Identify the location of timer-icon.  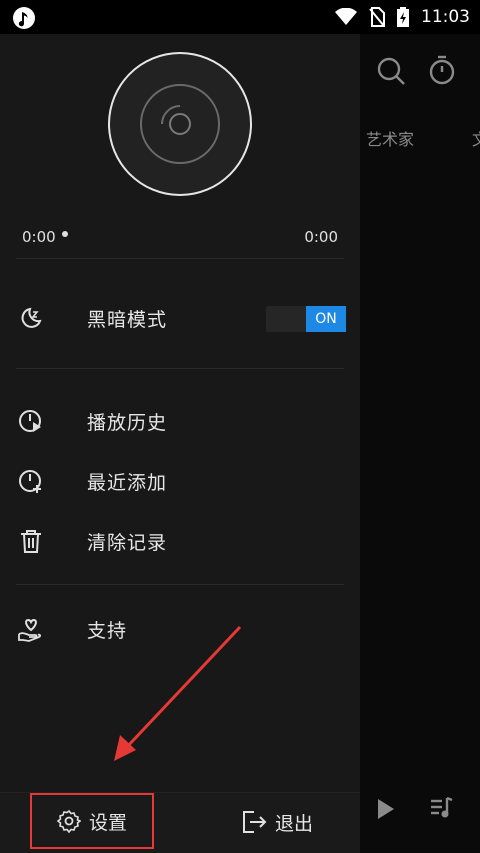
(442, 70).